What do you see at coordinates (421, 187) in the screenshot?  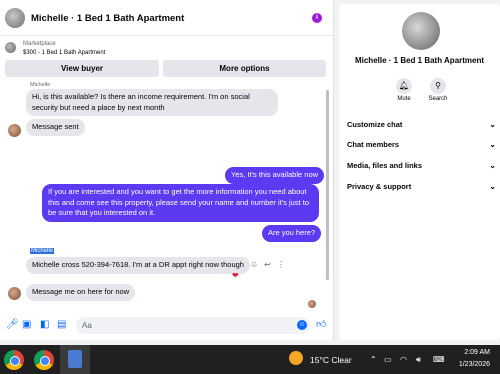 I see `menu-privacy-support: Privacy & support ⌄` at bounding box center [421, 187].